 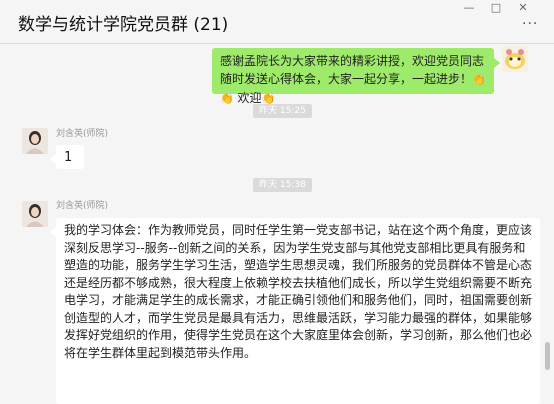 I want to click on title-bar: 数学与统计学院党员群 (21) — □ ✕ ···, so click(x=277, y=22).